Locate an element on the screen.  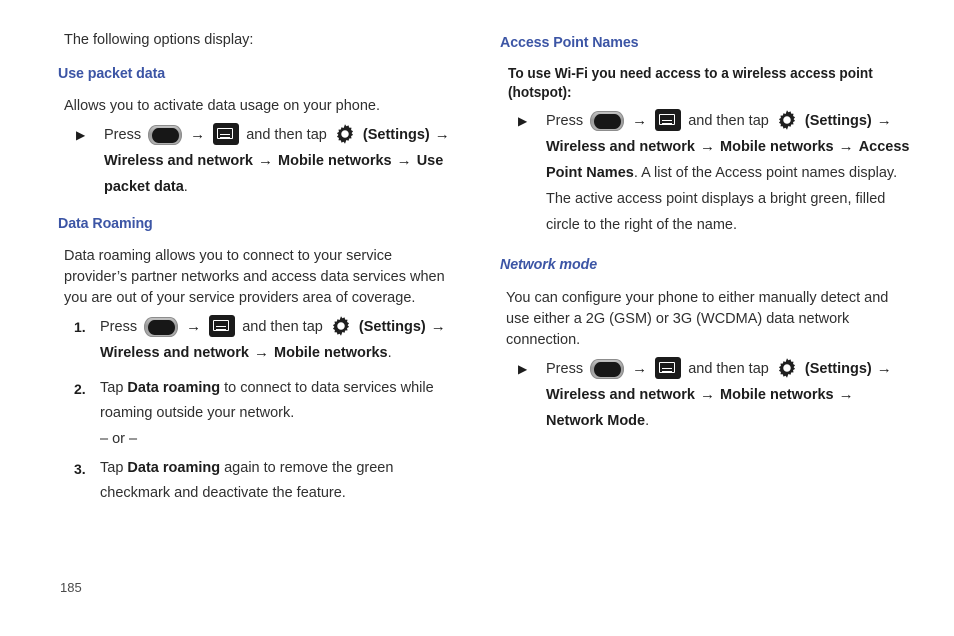
or-divider-row: – or – is located at coordinates (258, 439).